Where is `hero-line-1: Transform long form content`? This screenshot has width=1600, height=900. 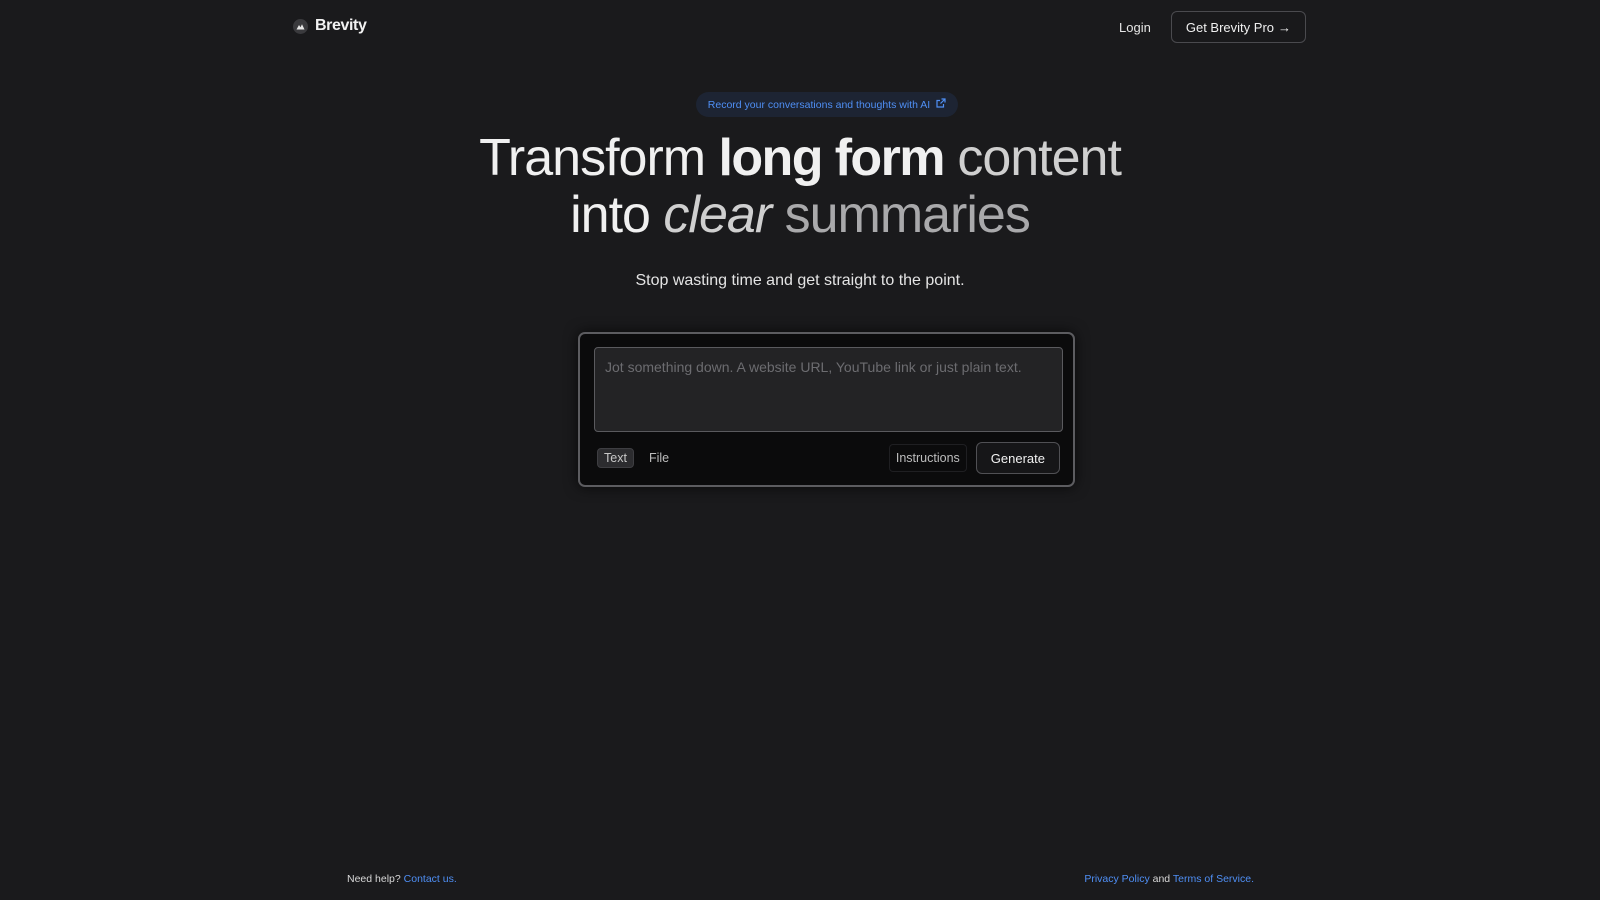
hero-line-1: Transform long form content is located at coordinates (800, 158).